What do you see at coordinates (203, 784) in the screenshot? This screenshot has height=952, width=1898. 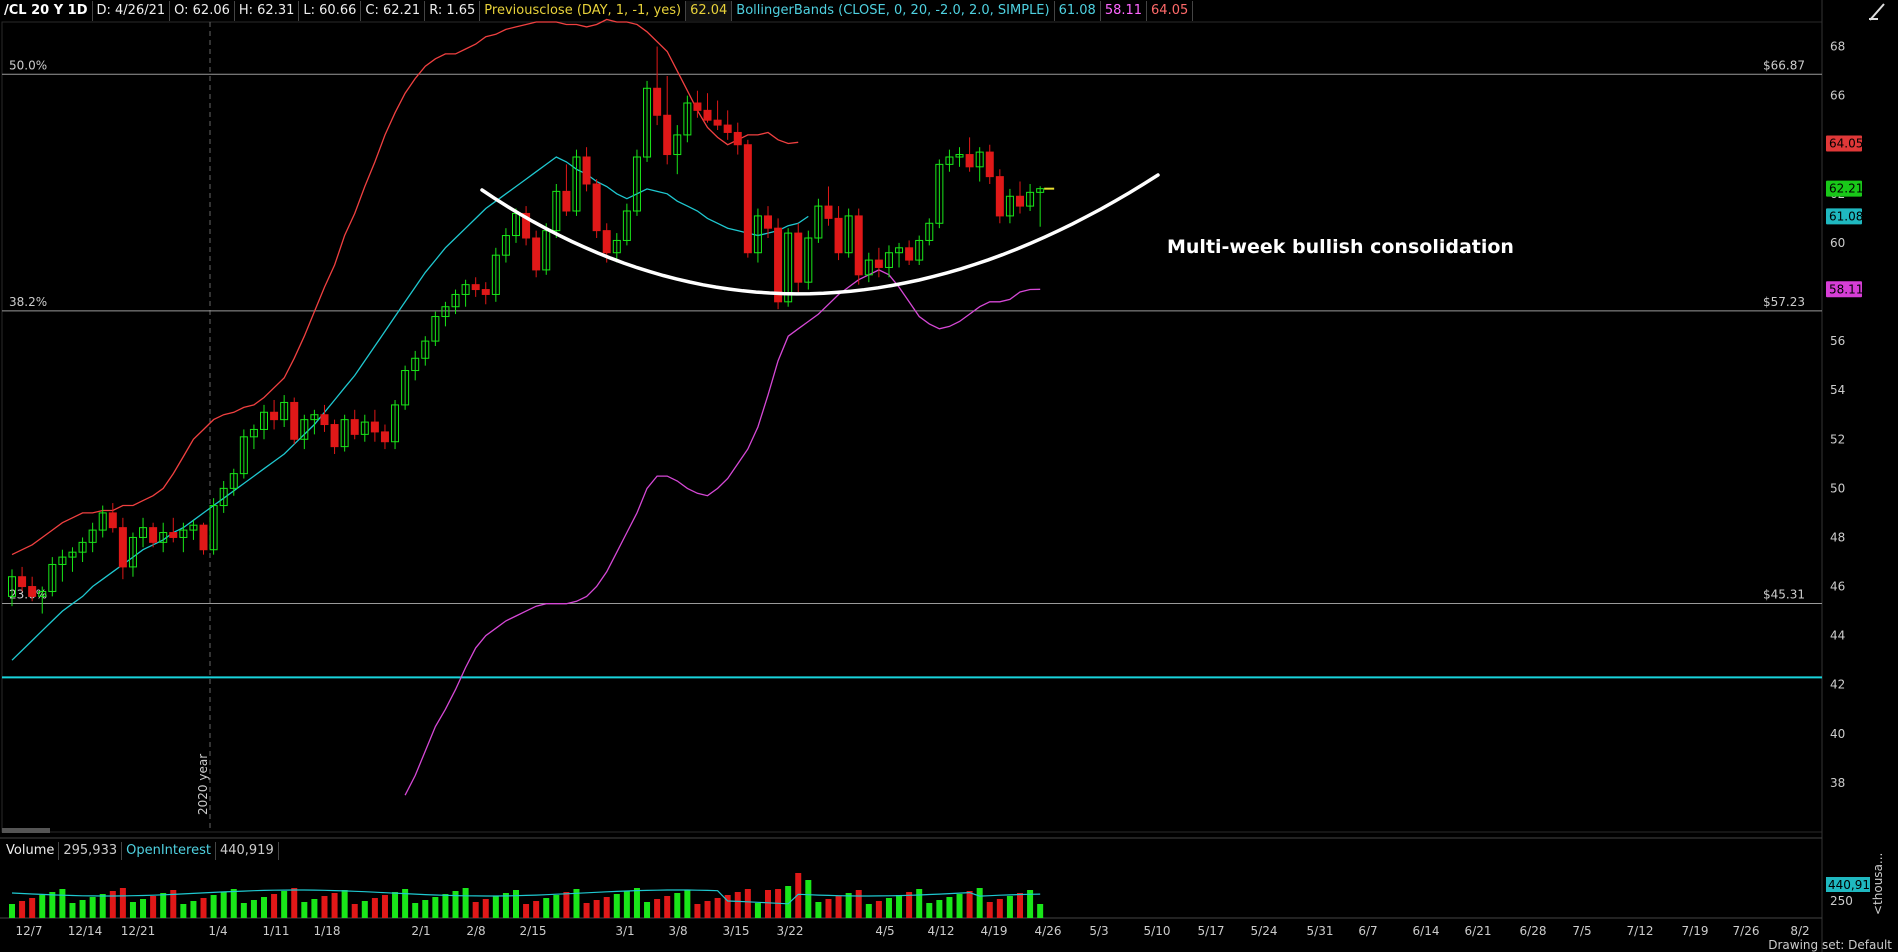 I see `year-label: 2020 year` at bounding box center [203, 784].